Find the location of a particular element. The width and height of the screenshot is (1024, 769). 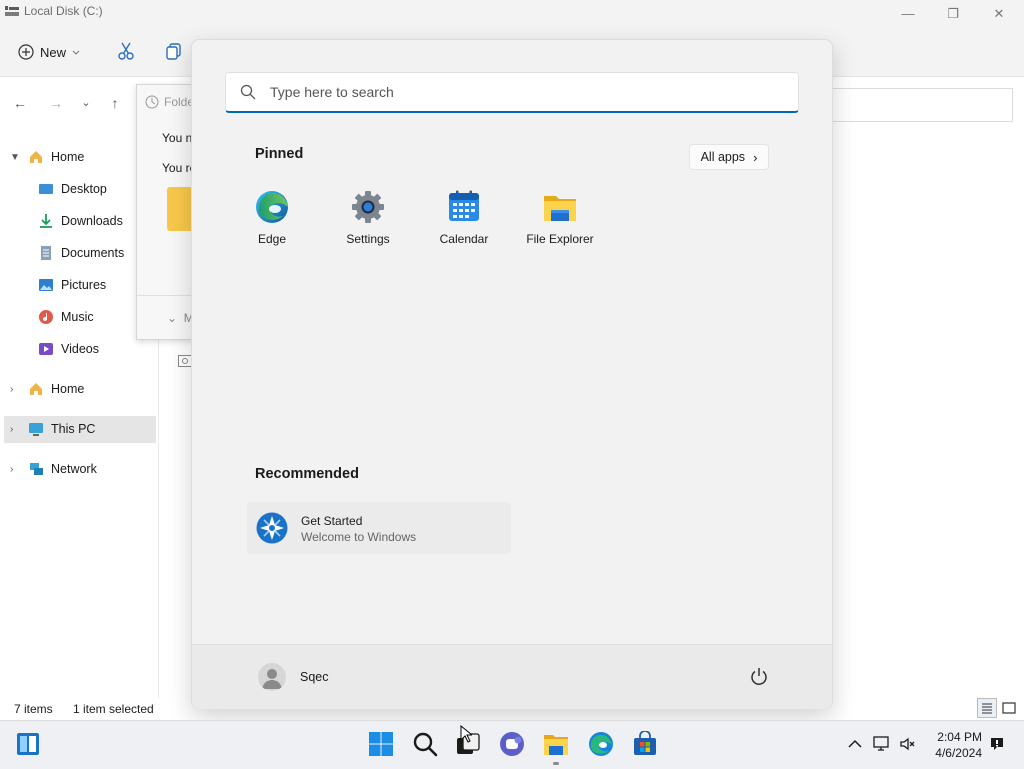

item-count: 7 items is located at coordinates (33, 709).